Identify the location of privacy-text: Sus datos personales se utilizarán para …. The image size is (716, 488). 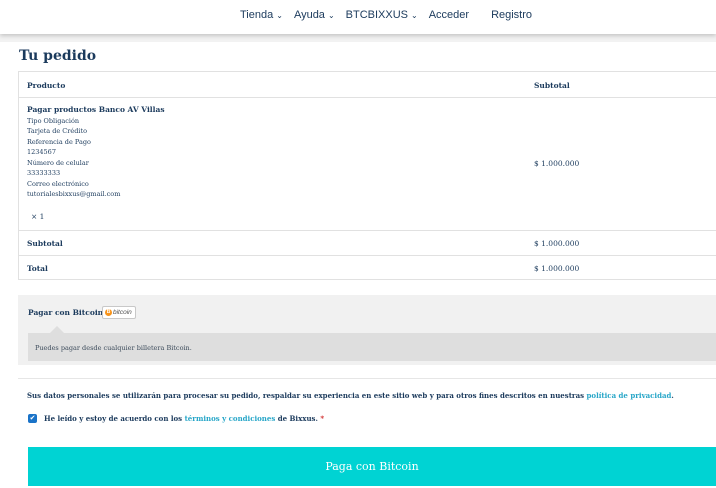
(307, 395).